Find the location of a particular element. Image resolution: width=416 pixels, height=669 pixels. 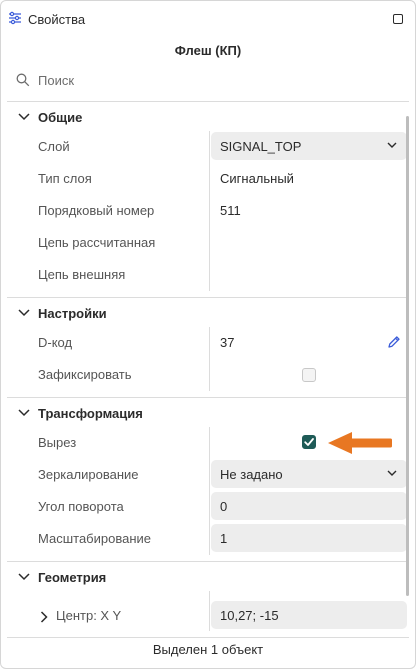

scale-input: 1 is located at coordinates (309, 538).